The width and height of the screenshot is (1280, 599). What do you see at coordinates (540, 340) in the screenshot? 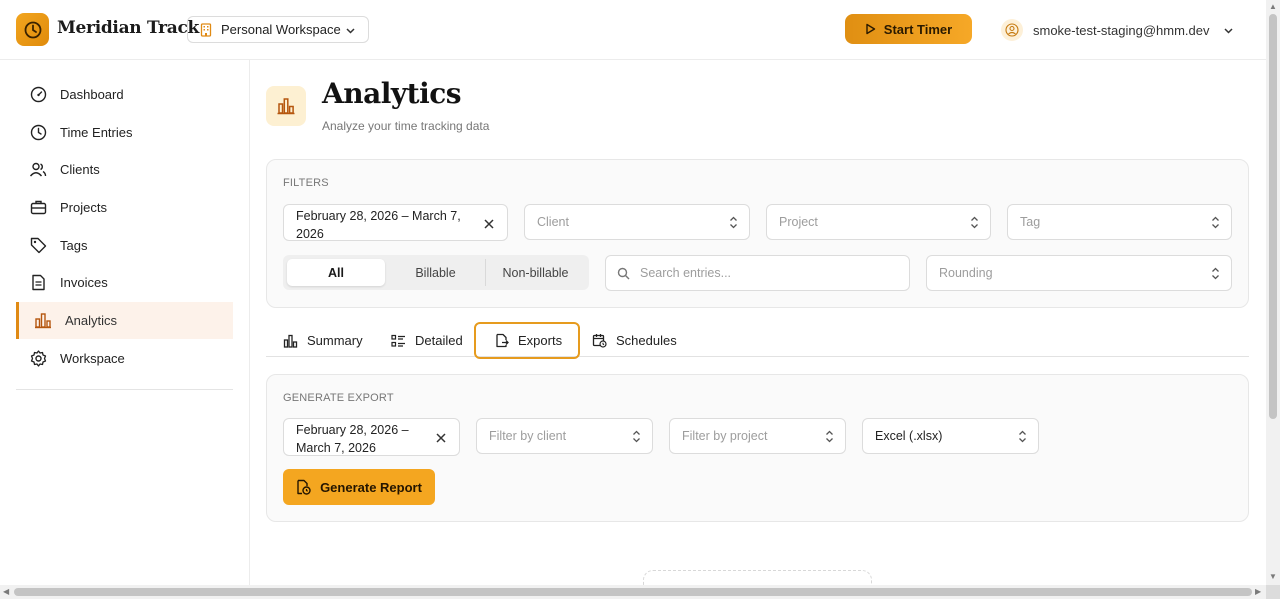
I see `tab-label: Exports` at bounding box center [540, 340].